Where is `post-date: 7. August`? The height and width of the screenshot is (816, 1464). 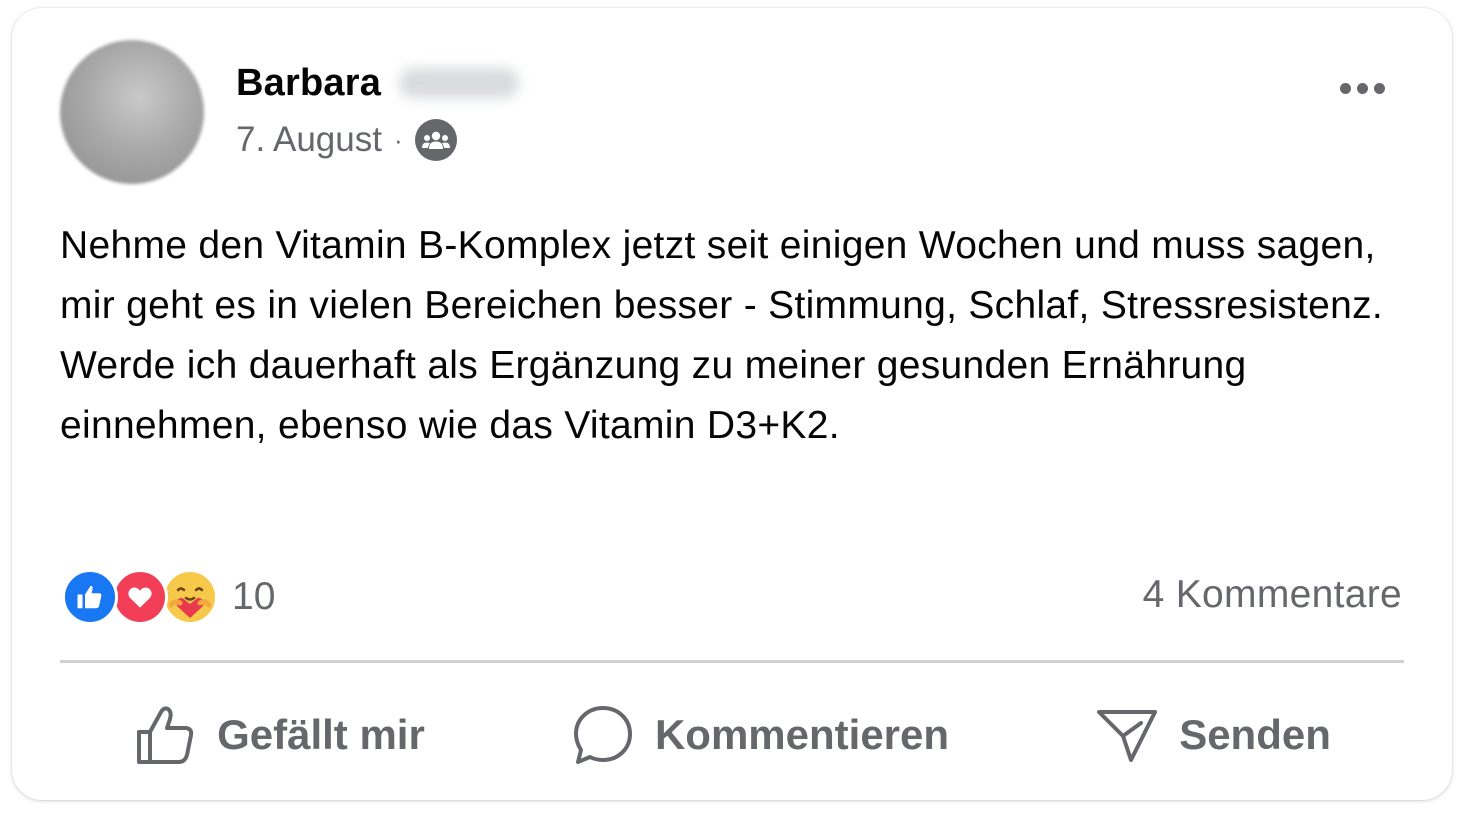
post-date: 7. August is located at coordinates (309, 140).